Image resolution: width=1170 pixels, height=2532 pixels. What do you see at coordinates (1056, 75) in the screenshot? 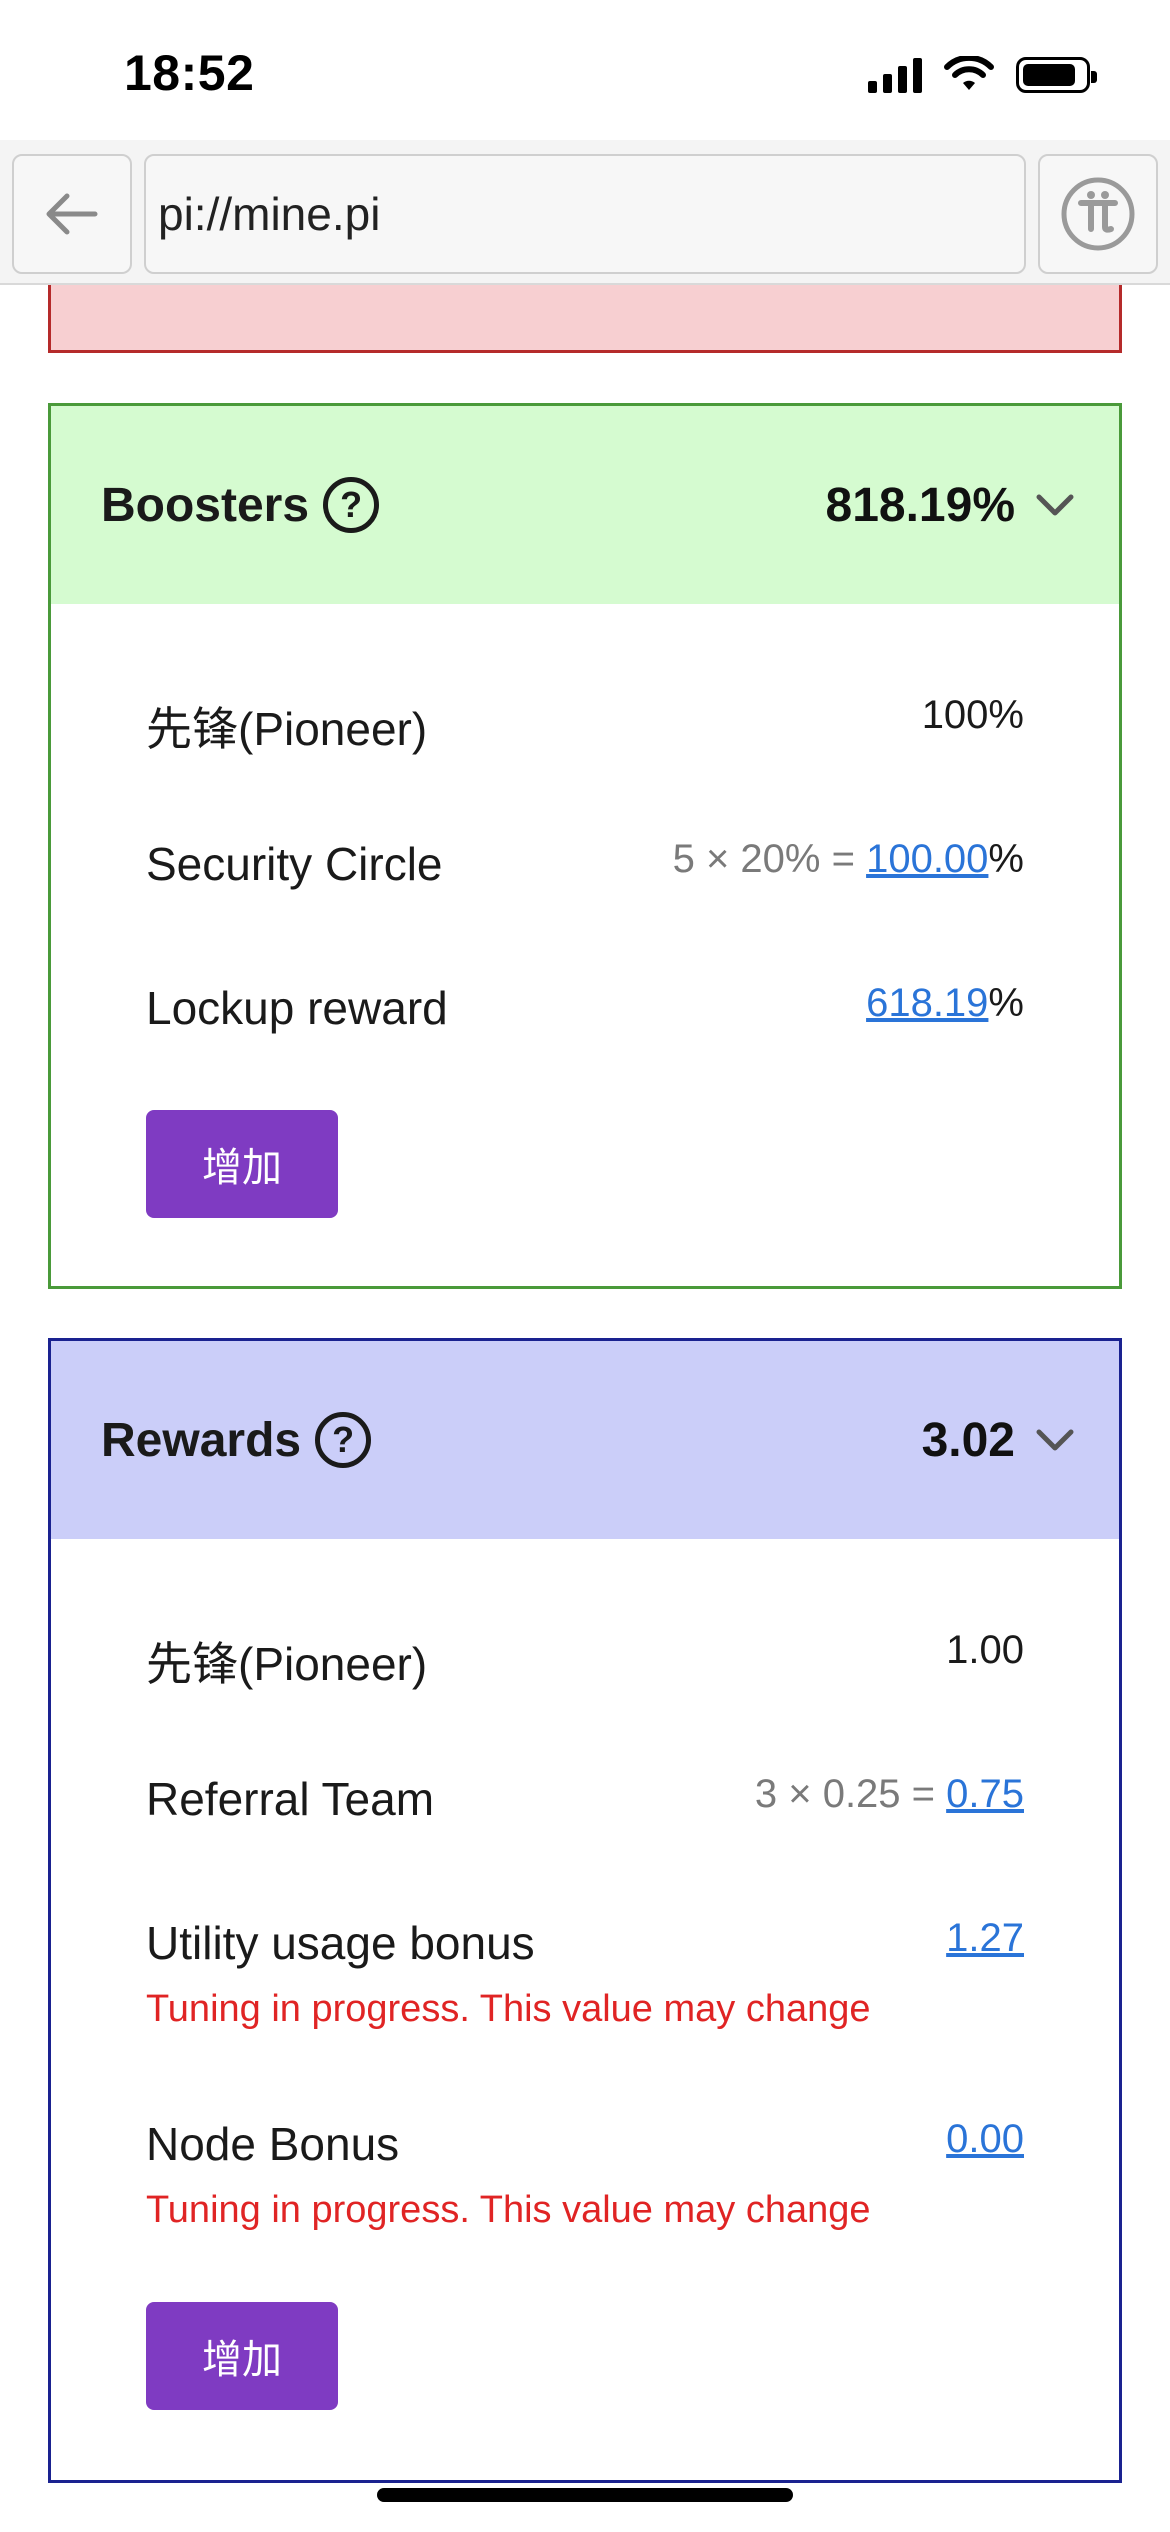
I see `battery-icon` at bounding box center [1056, 75].